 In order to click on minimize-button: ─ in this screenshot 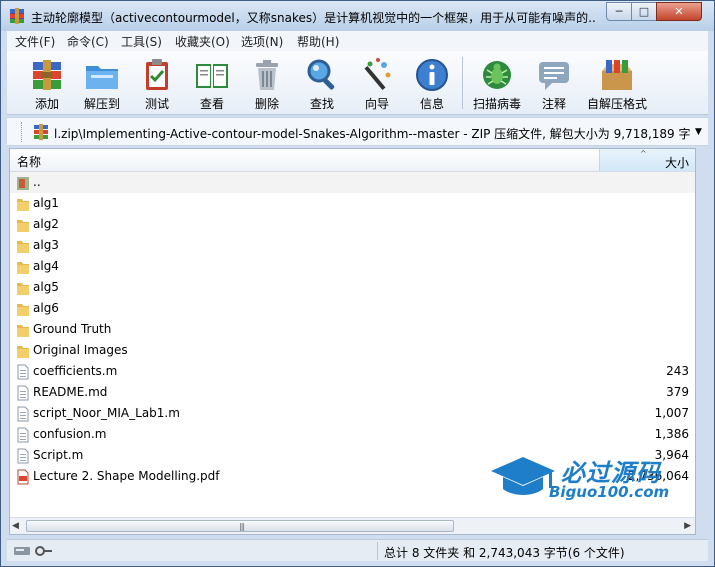, I will do `click(619, 11)`.